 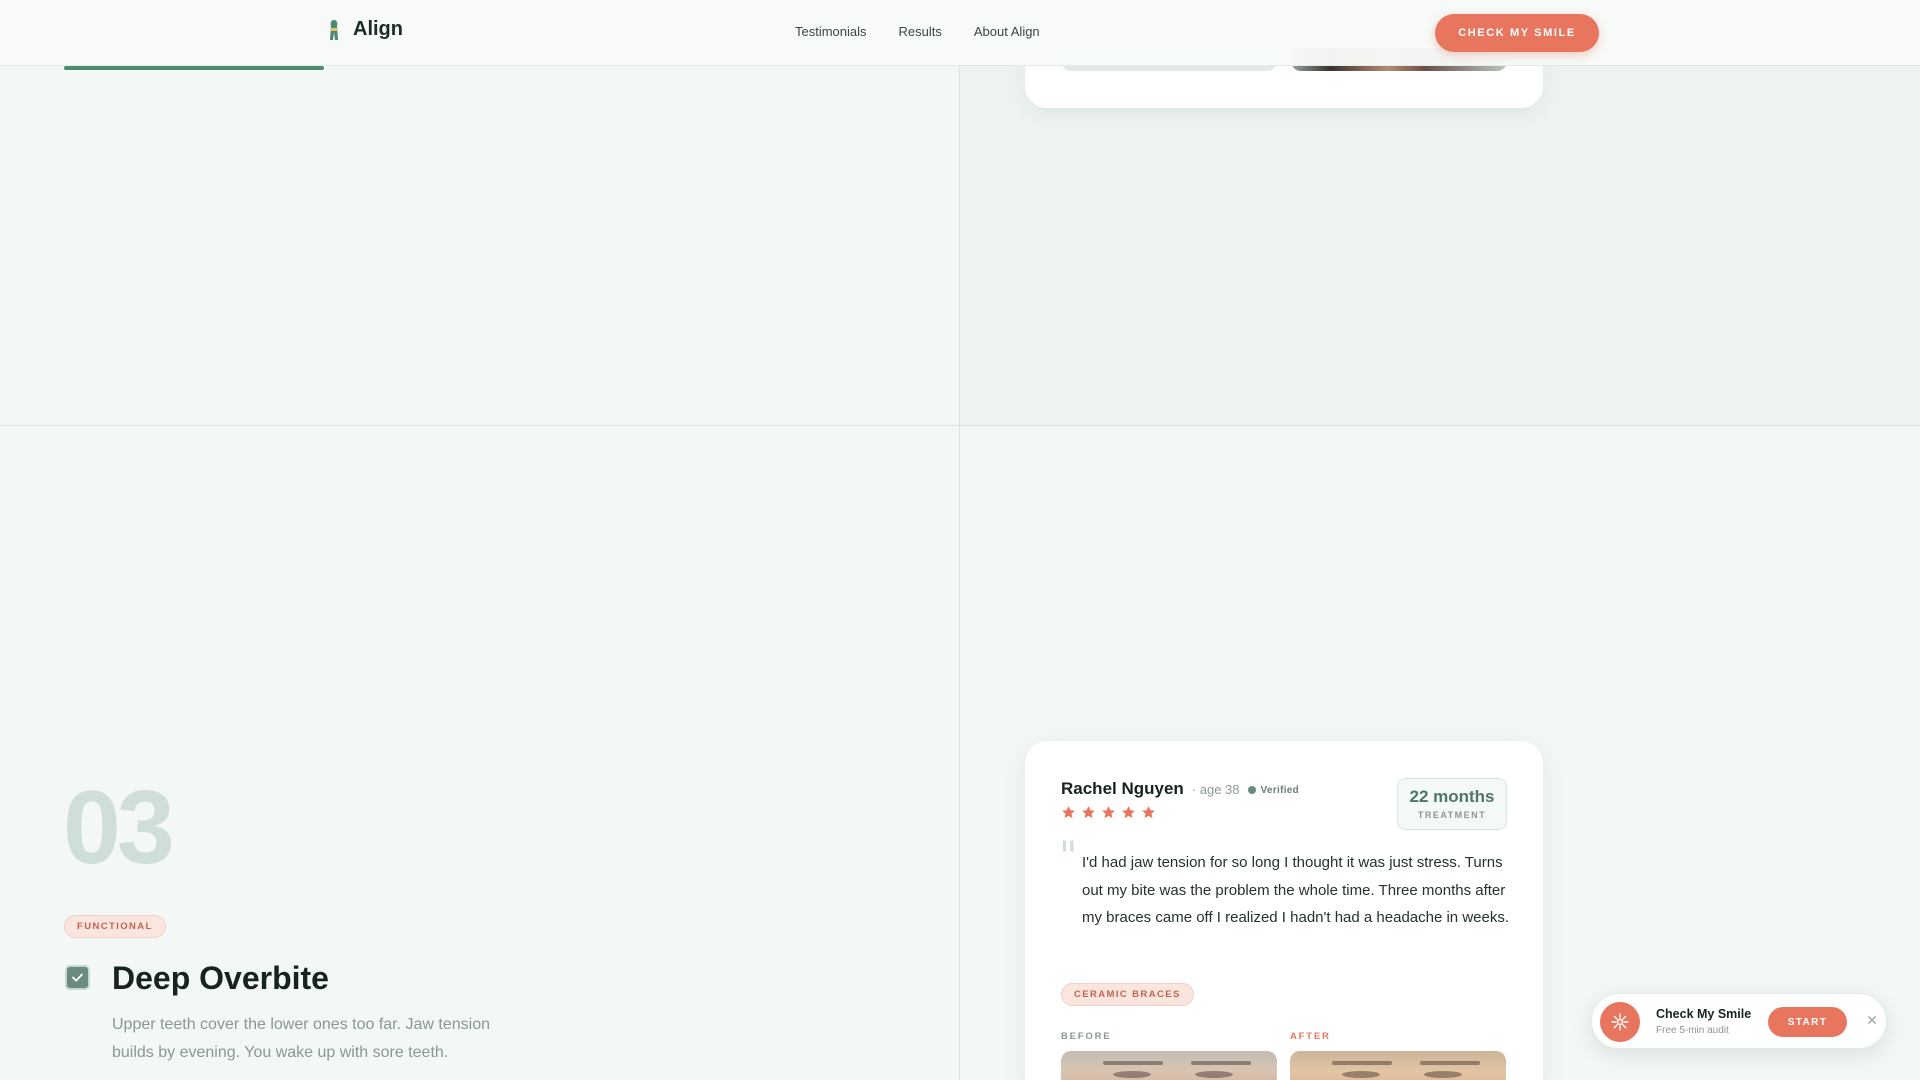 I want to click on issue-number: 03, so click(x=119, y=828).